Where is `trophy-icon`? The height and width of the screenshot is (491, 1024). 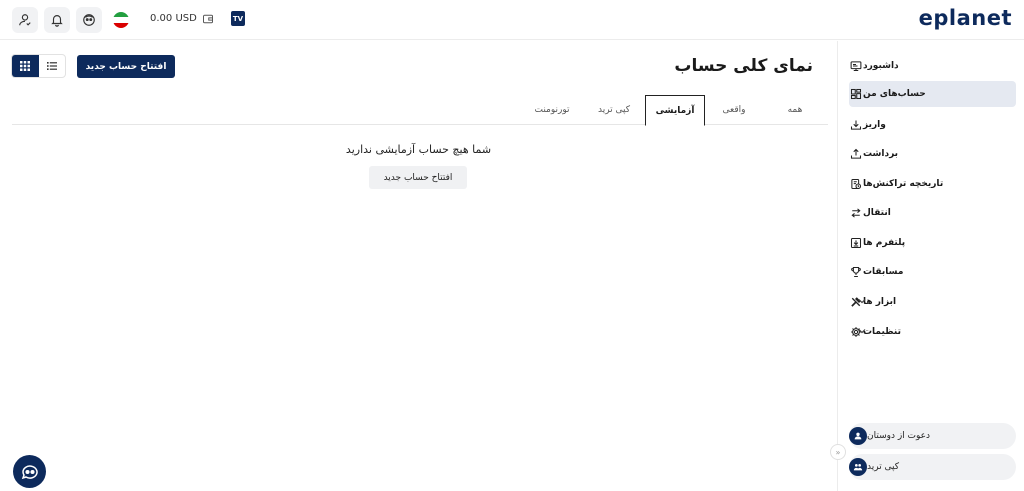 trophy-icon is located at coordinates (856, 272).